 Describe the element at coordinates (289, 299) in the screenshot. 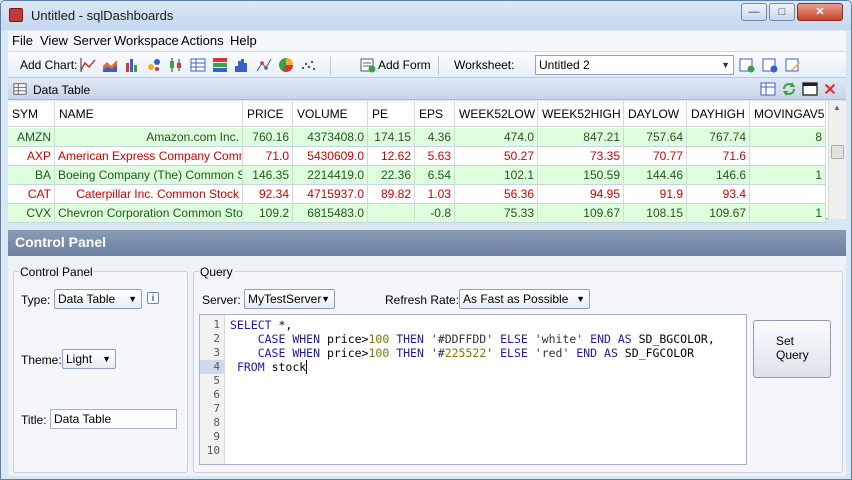

I see `server-select: MyTestServer ▼` at that location.